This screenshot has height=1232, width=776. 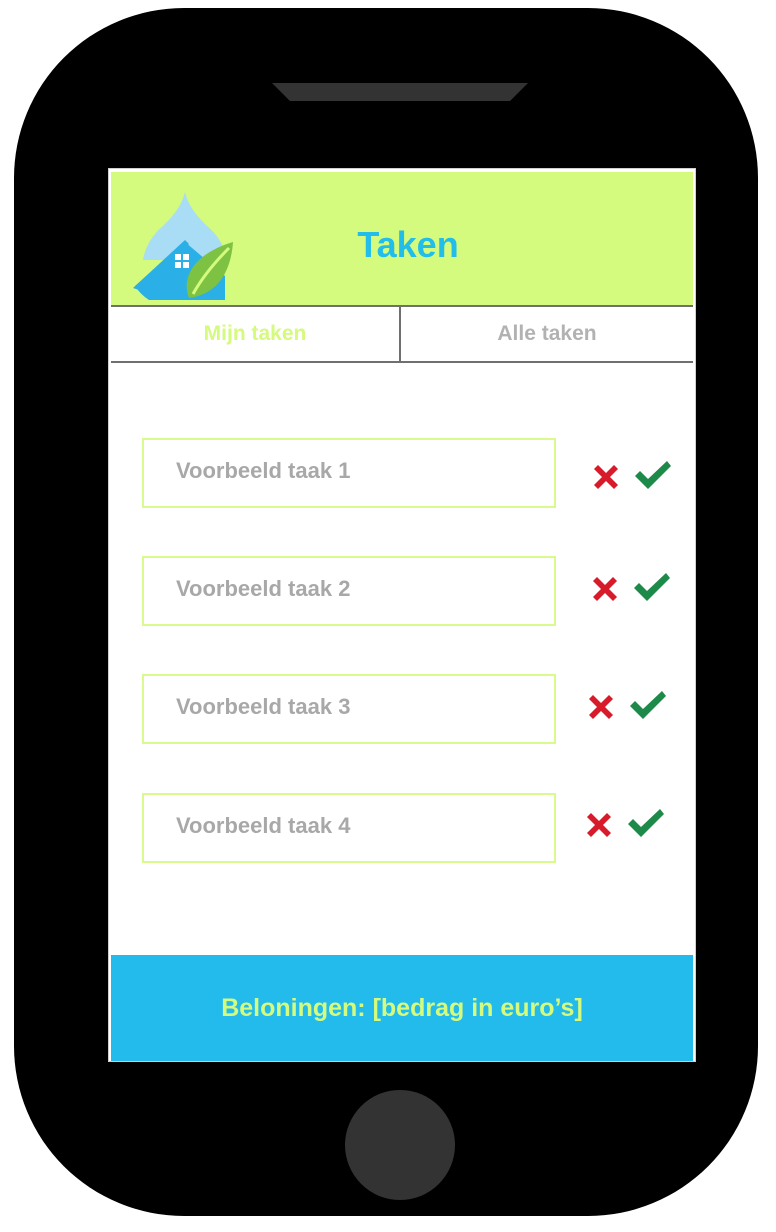 What do you see at coordinates (263, 825) in the screenshot?
I see `task-label: Voorbeeld taak 4` at bounding box center [263, 825].